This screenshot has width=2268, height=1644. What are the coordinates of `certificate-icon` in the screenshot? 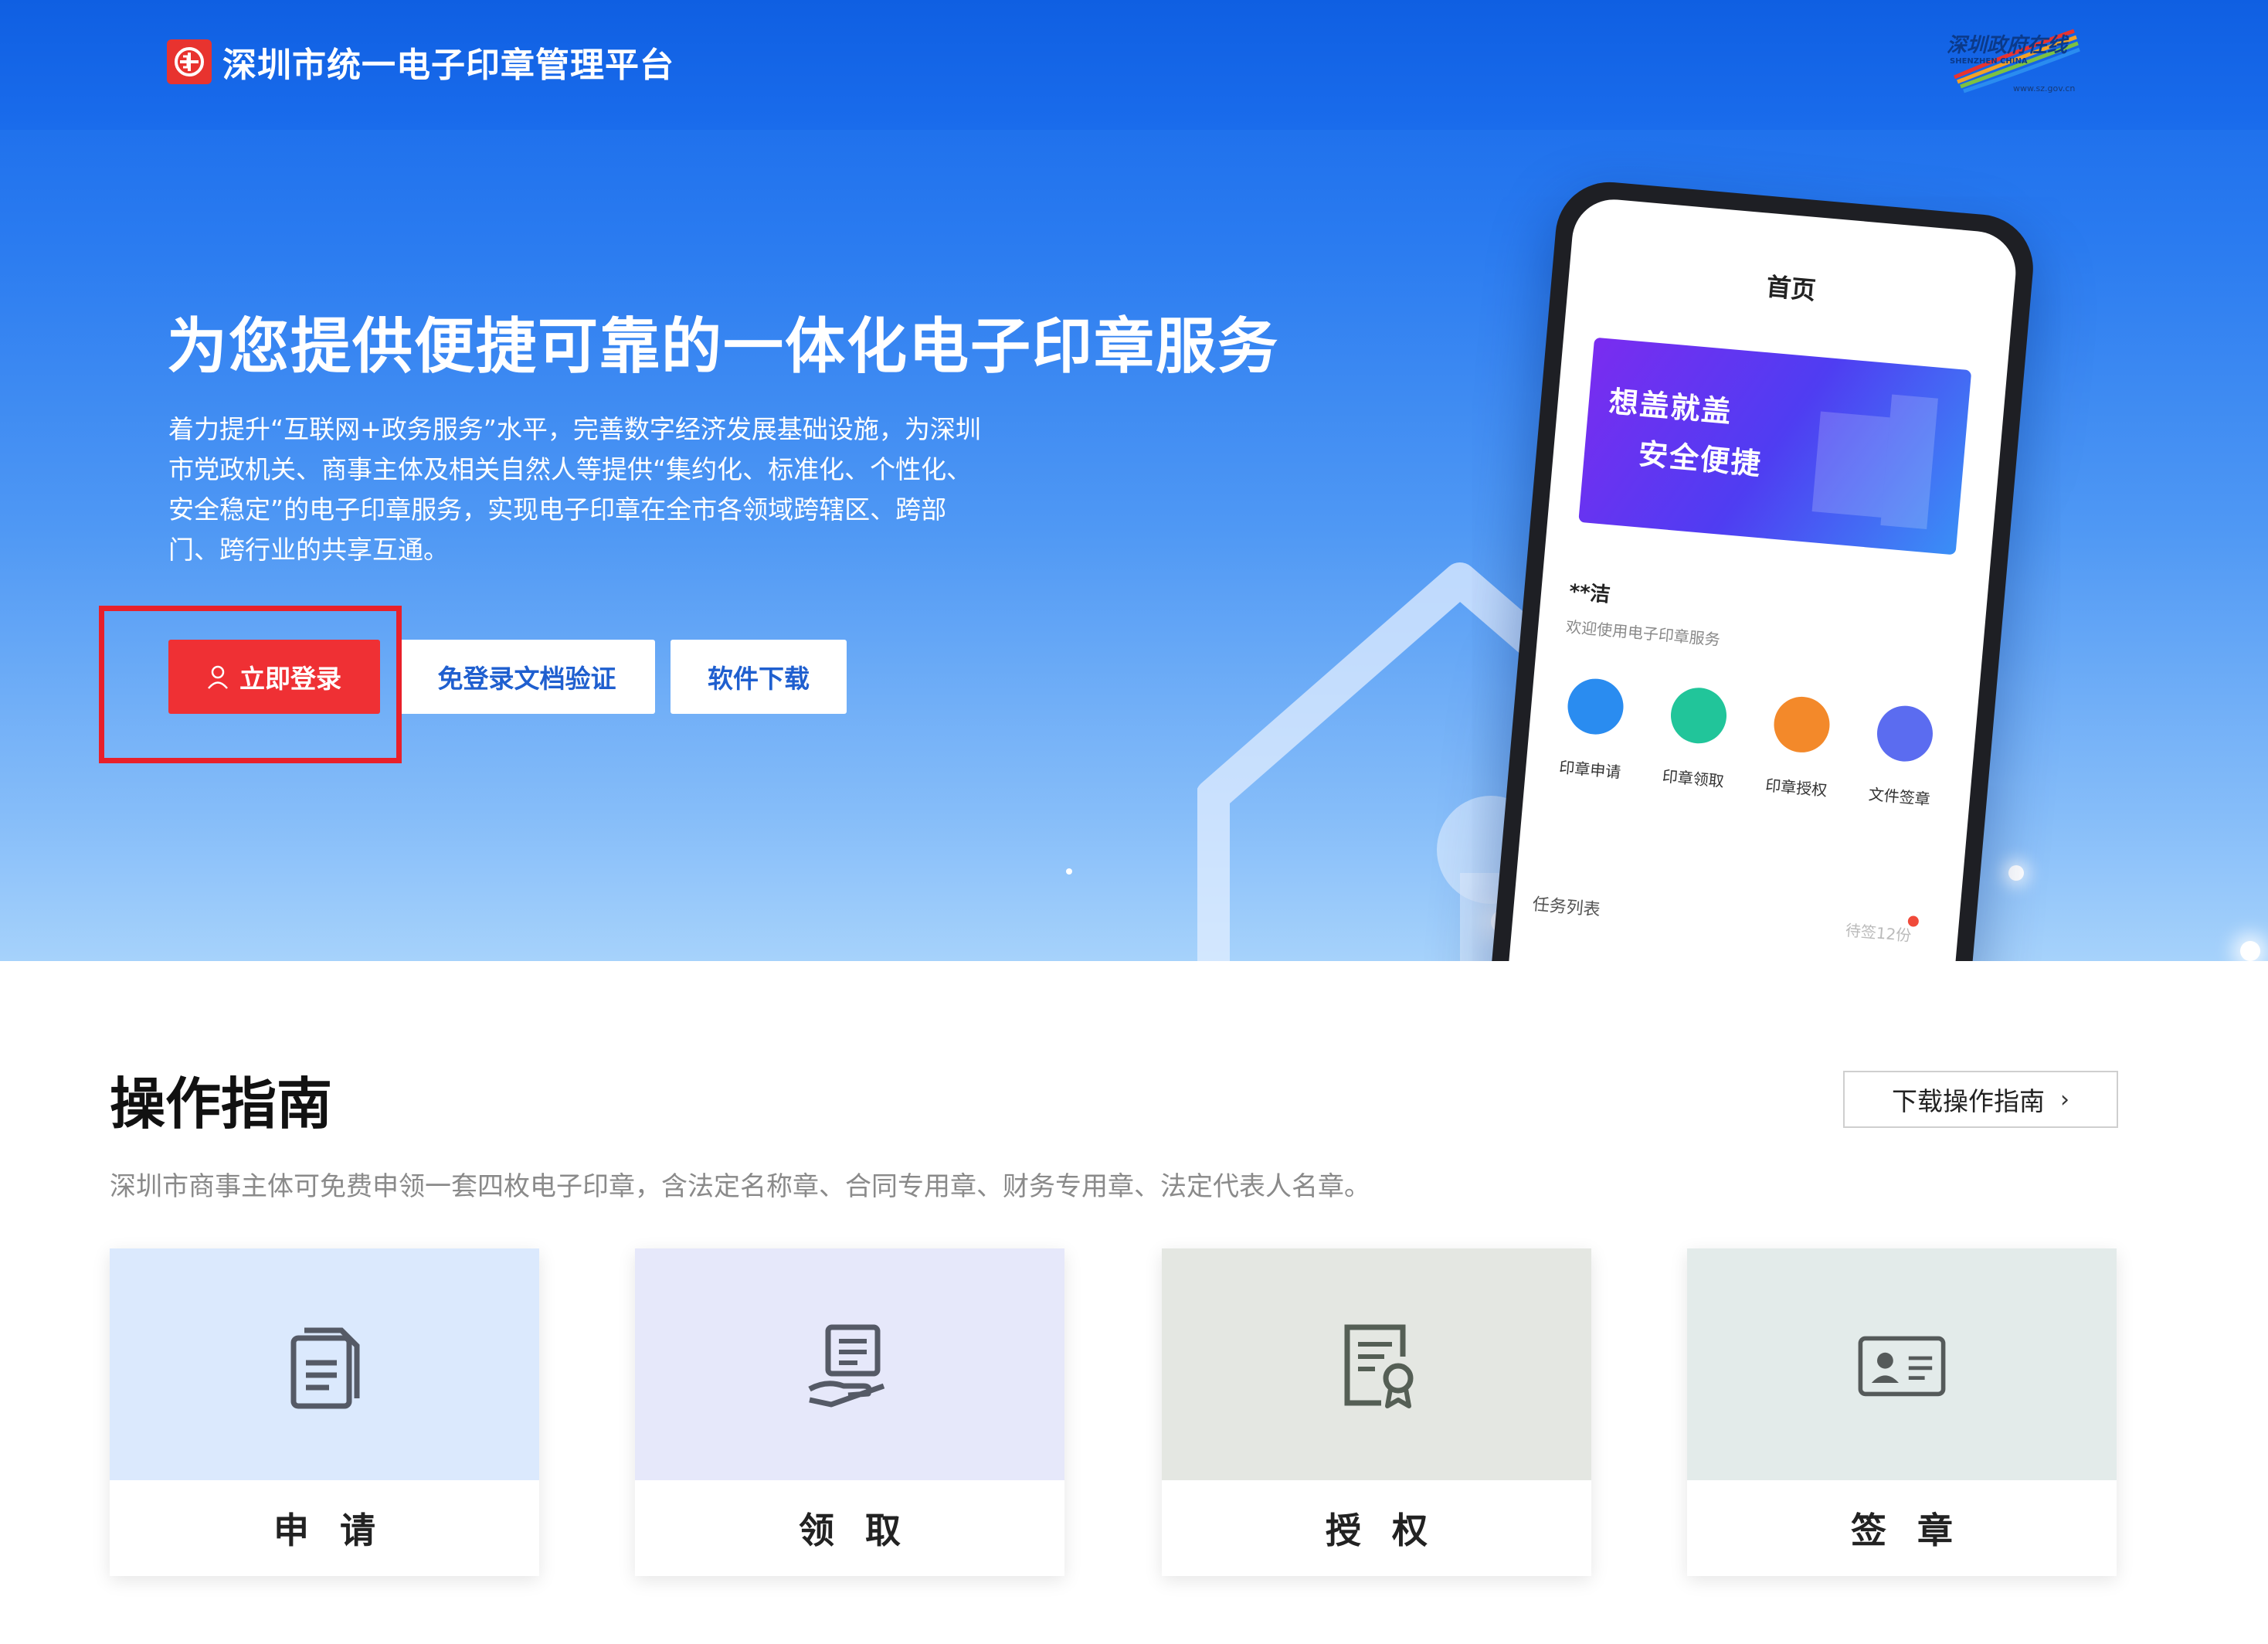 It's located at (1379, 1366).